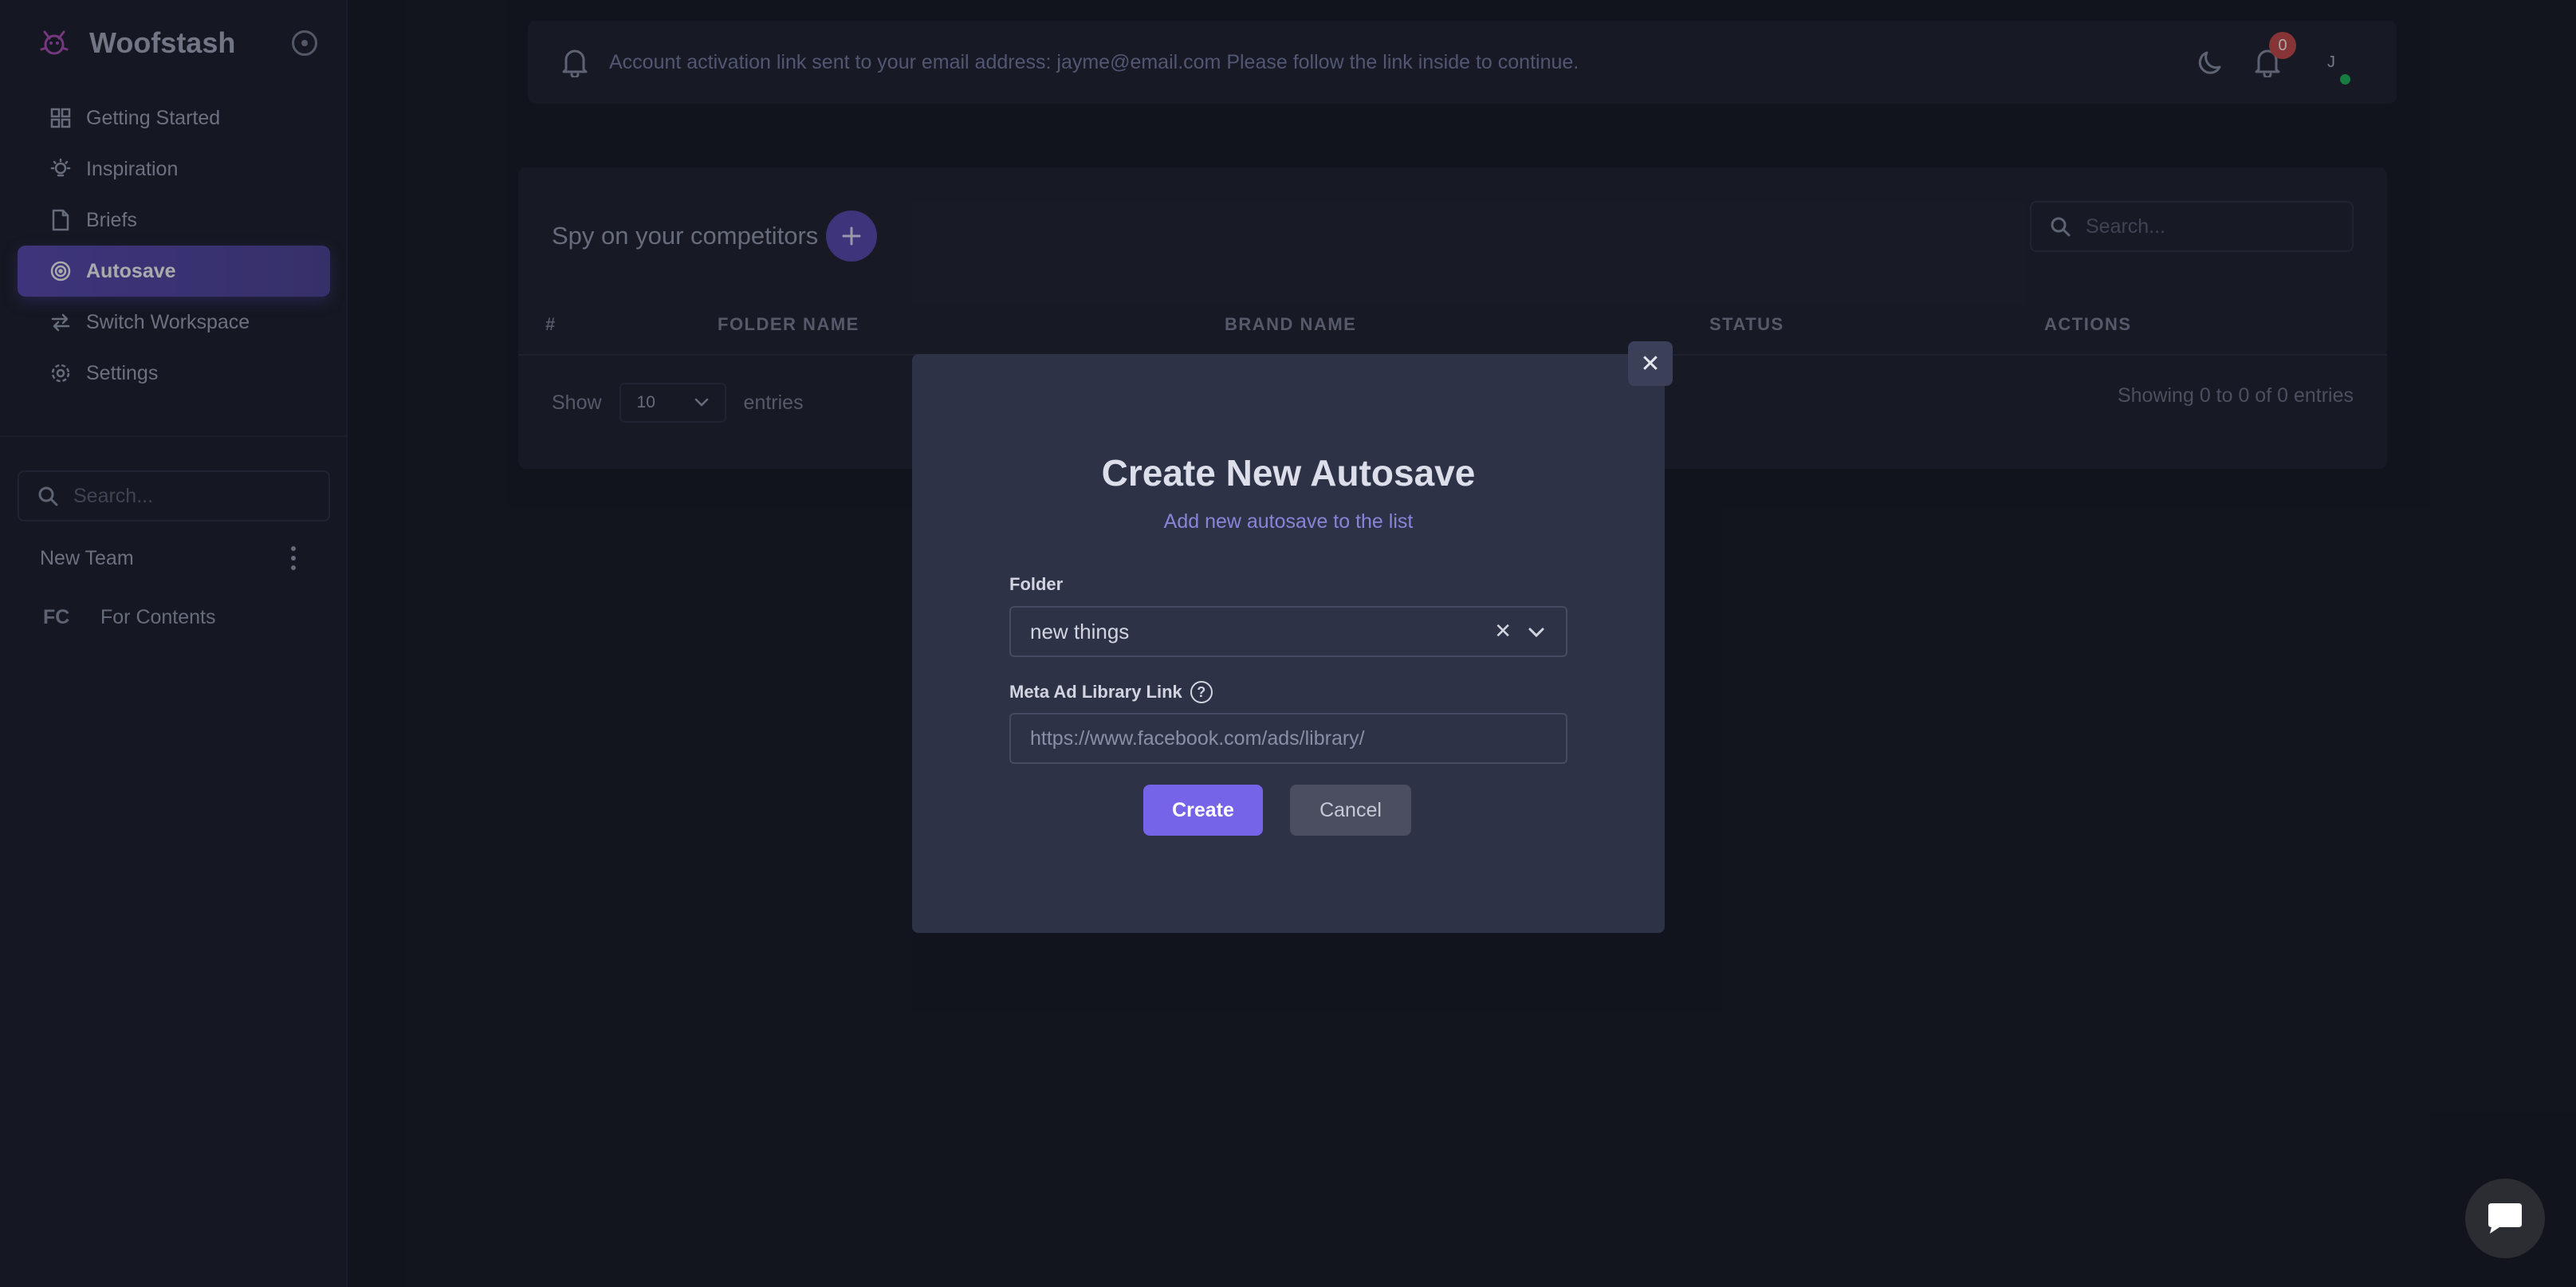  Describe the element at coordinates (1288, 631) in the screenshot. I see `folder-select: new things ✕` at that location.